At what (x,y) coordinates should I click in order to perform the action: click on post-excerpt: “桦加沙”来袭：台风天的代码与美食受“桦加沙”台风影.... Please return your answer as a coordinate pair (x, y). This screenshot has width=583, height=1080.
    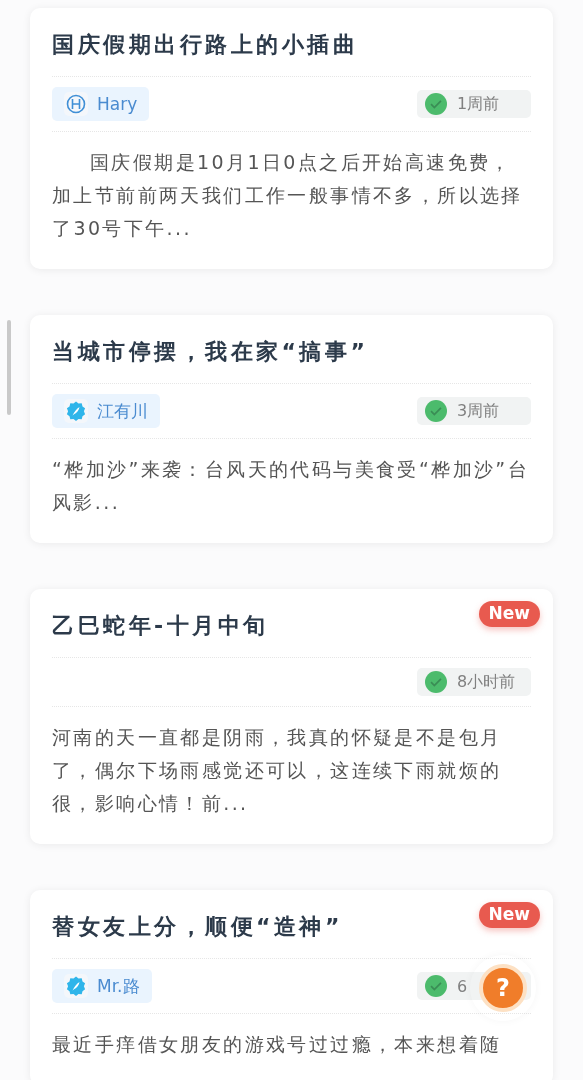
    Looking at the image, I should click on (291, 486).